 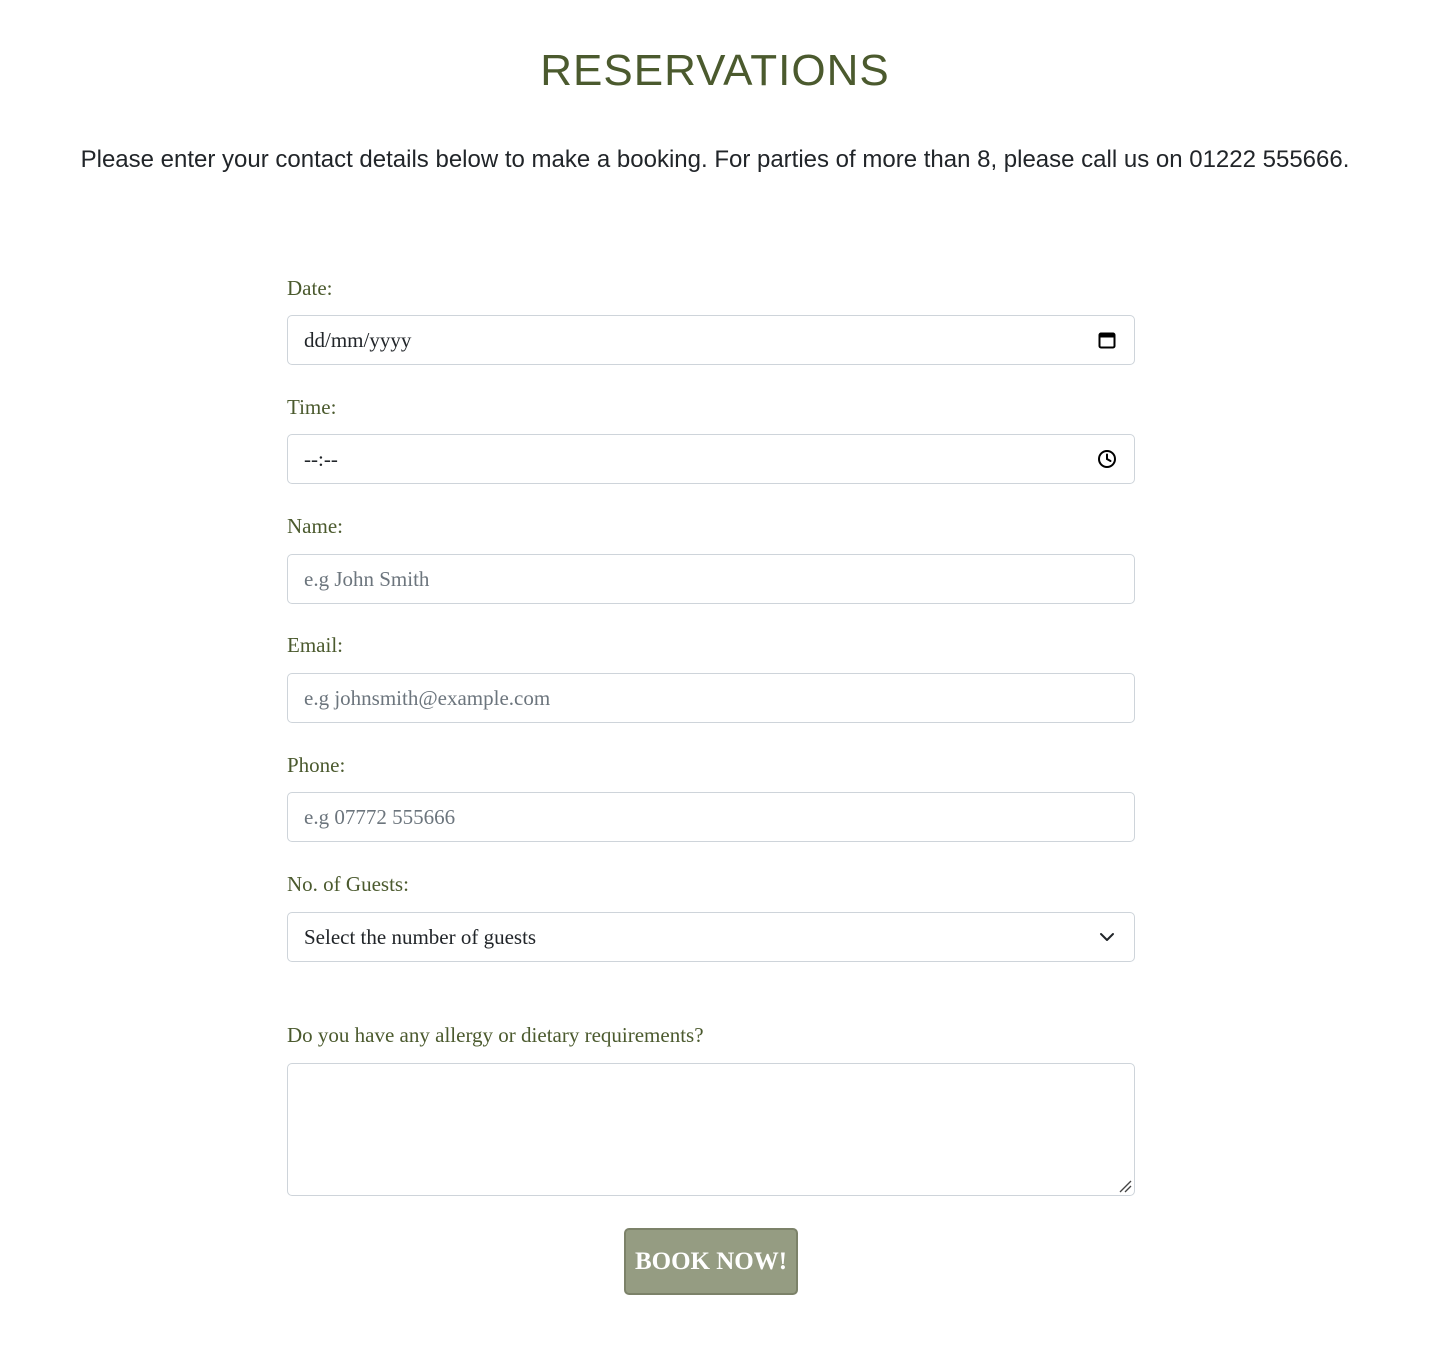 What do you see at coordinates (711, 459) in the screenshot?
I see `time-input: --:--` at bounding box center [711, 459].